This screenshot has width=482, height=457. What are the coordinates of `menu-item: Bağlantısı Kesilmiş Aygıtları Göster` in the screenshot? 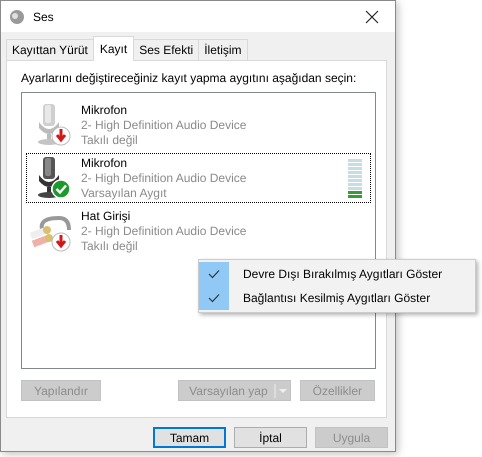 It's located at (337, 298).